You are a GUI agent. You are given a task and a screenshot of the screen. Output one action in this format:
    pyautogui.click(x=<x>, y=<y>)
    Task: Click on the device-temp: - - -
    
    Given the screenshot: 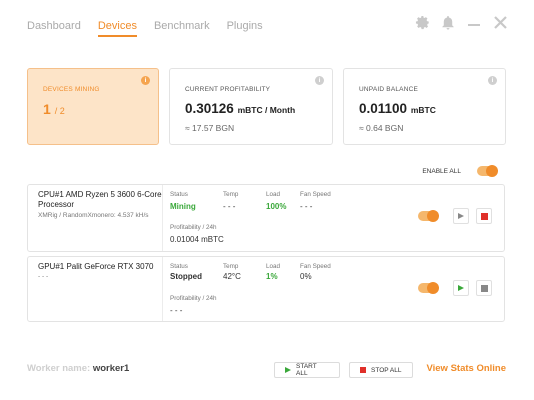 What is the action you would take?
    pyautogui.click(x=229, y=206)
    